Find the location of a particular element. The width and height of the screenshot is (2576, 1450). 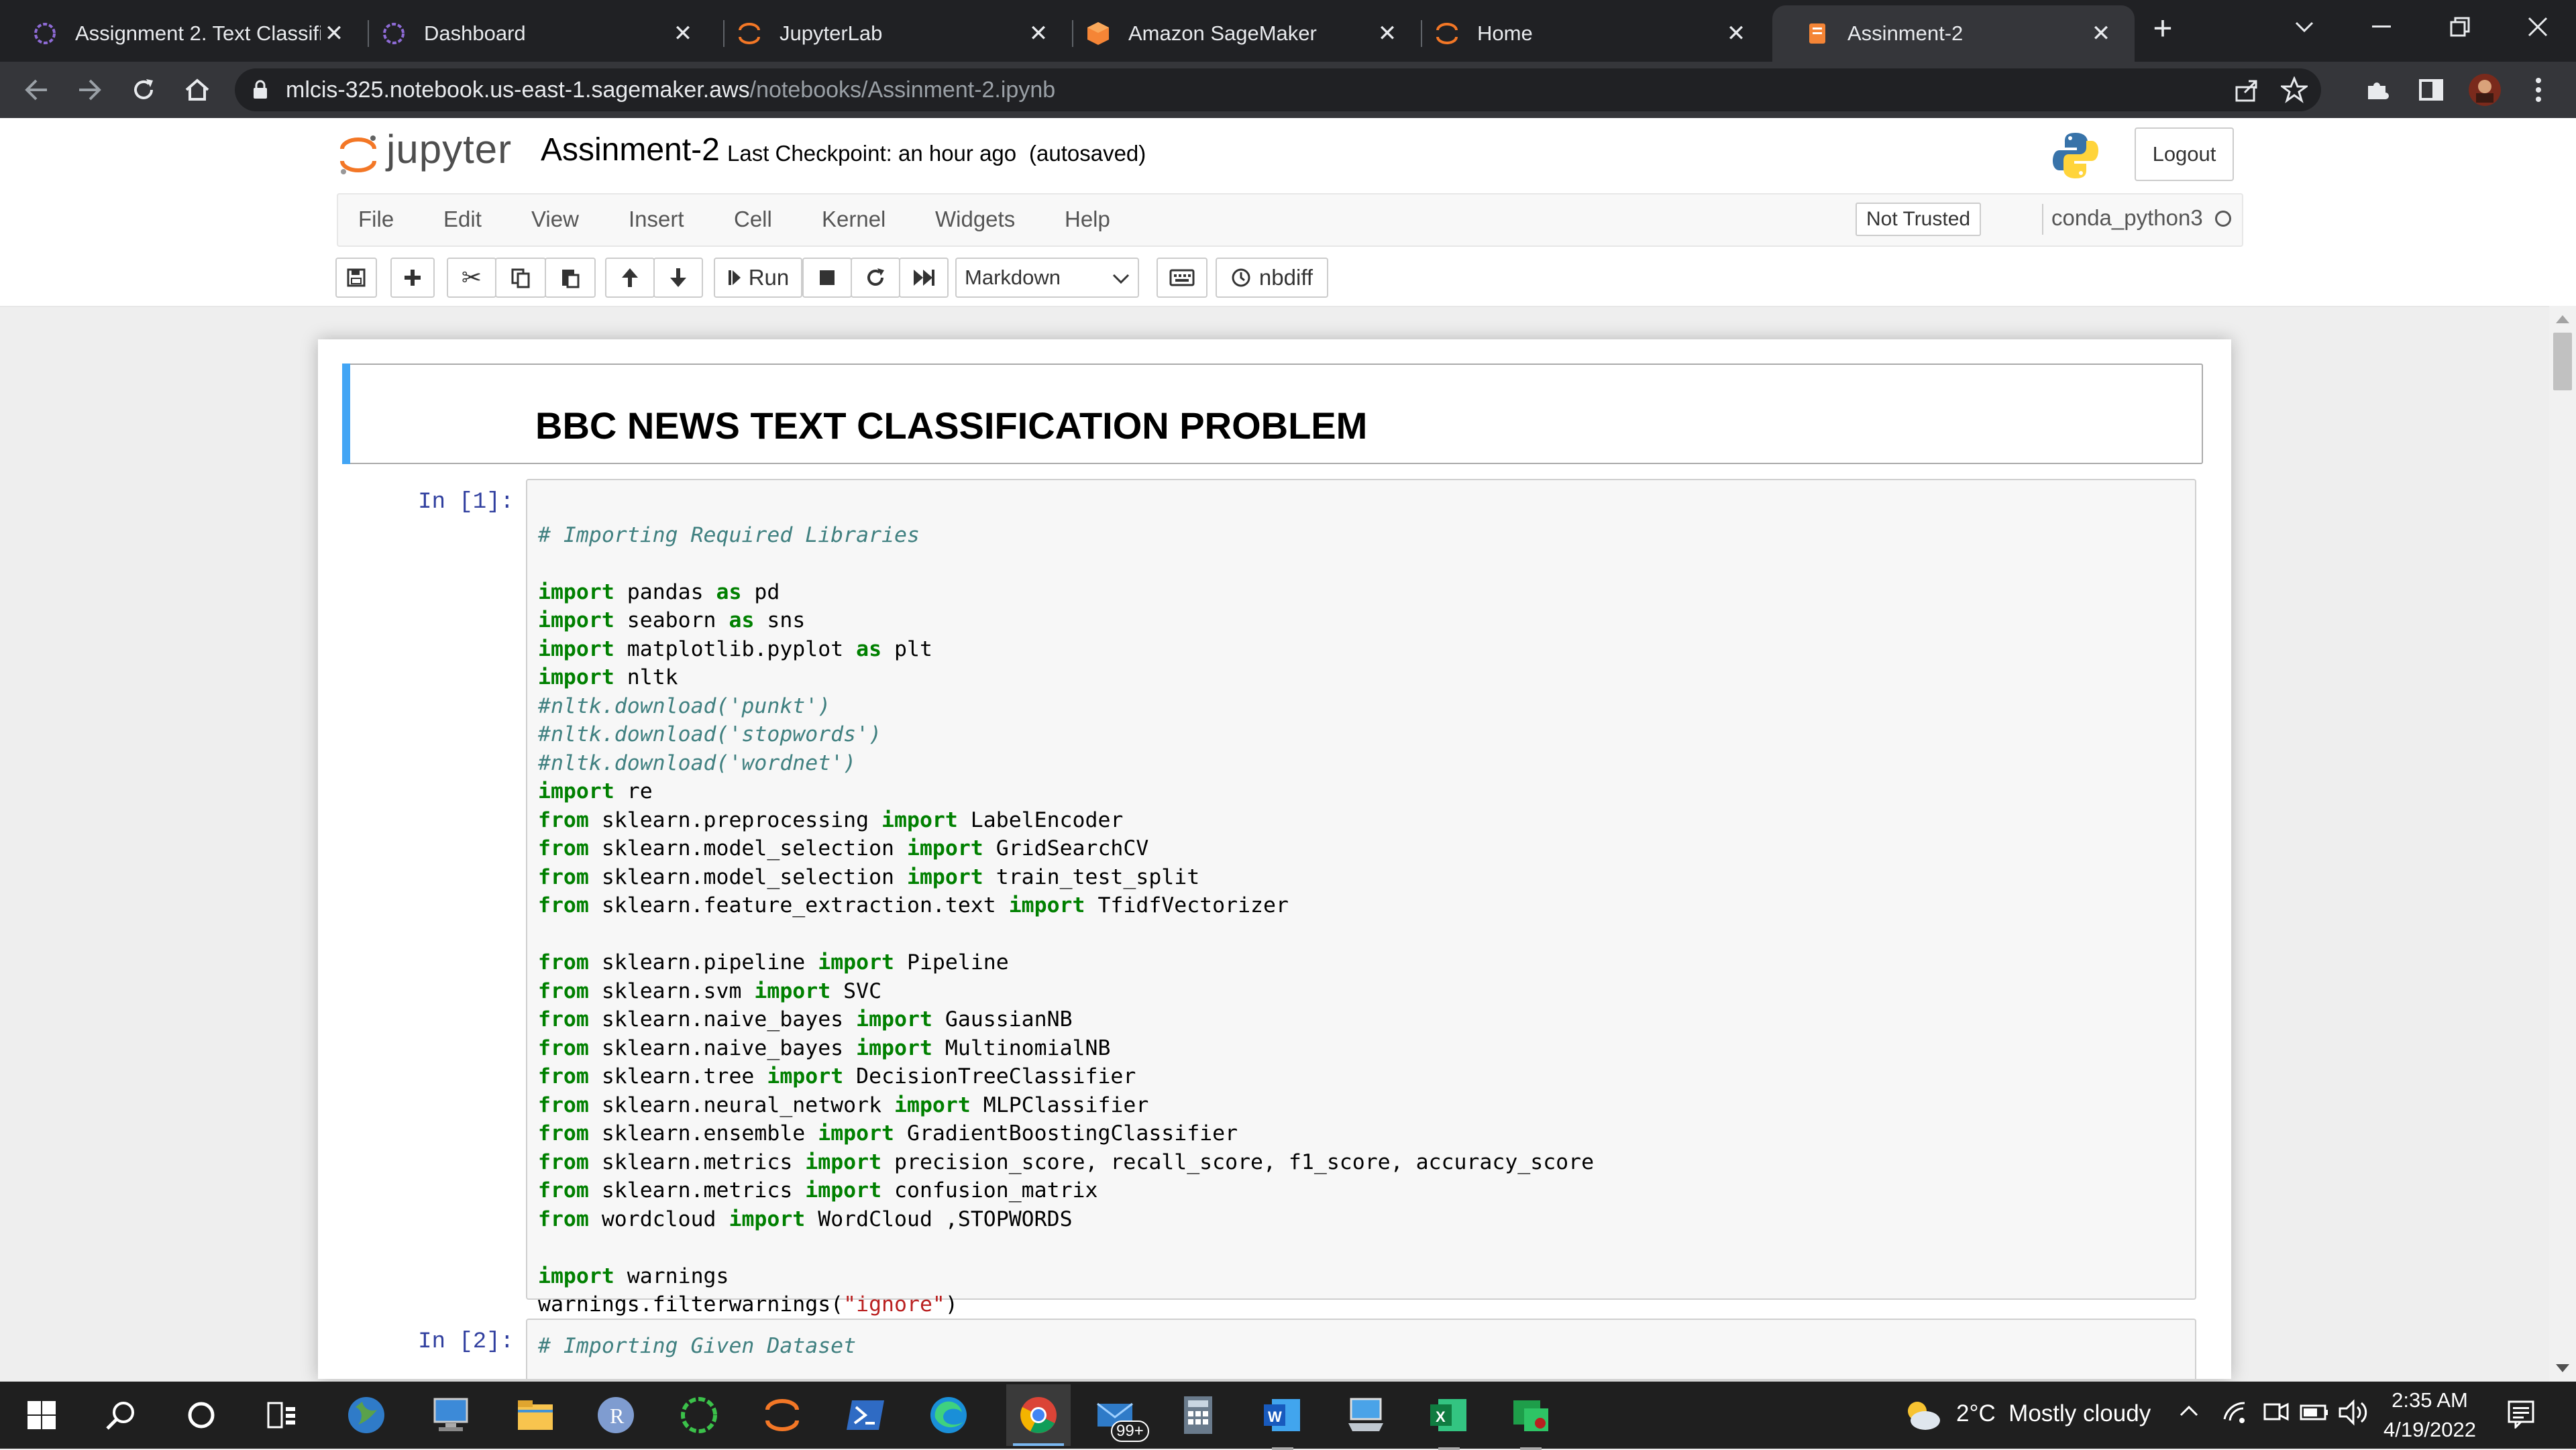

menu-kernel: Kernel is located at coordinates (853, 219).